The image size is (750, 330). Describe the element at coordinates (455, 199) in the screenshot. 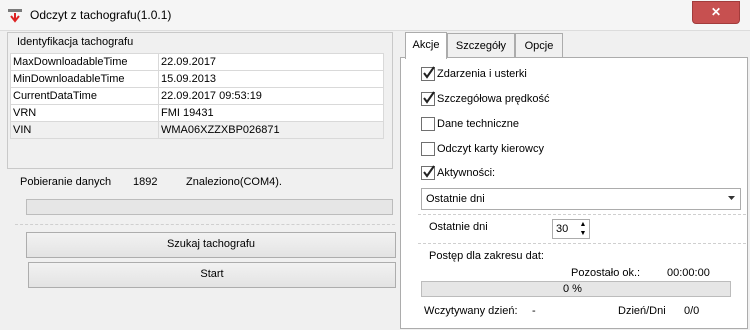

I see `period-select-value: Ostatnie dni` at that location.